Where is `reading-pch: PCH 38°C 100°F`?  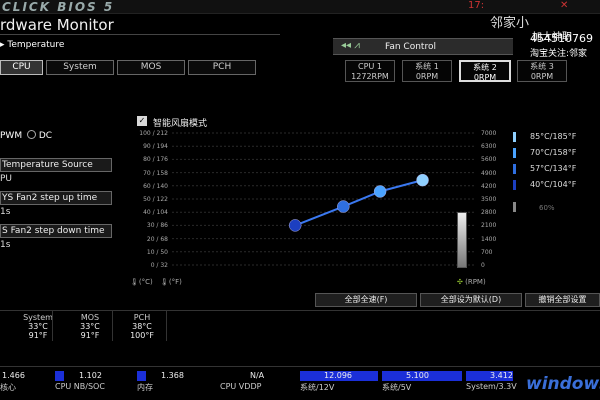 reading-pch: PCH 38°C 100°F is located at coordinates (142, 326).